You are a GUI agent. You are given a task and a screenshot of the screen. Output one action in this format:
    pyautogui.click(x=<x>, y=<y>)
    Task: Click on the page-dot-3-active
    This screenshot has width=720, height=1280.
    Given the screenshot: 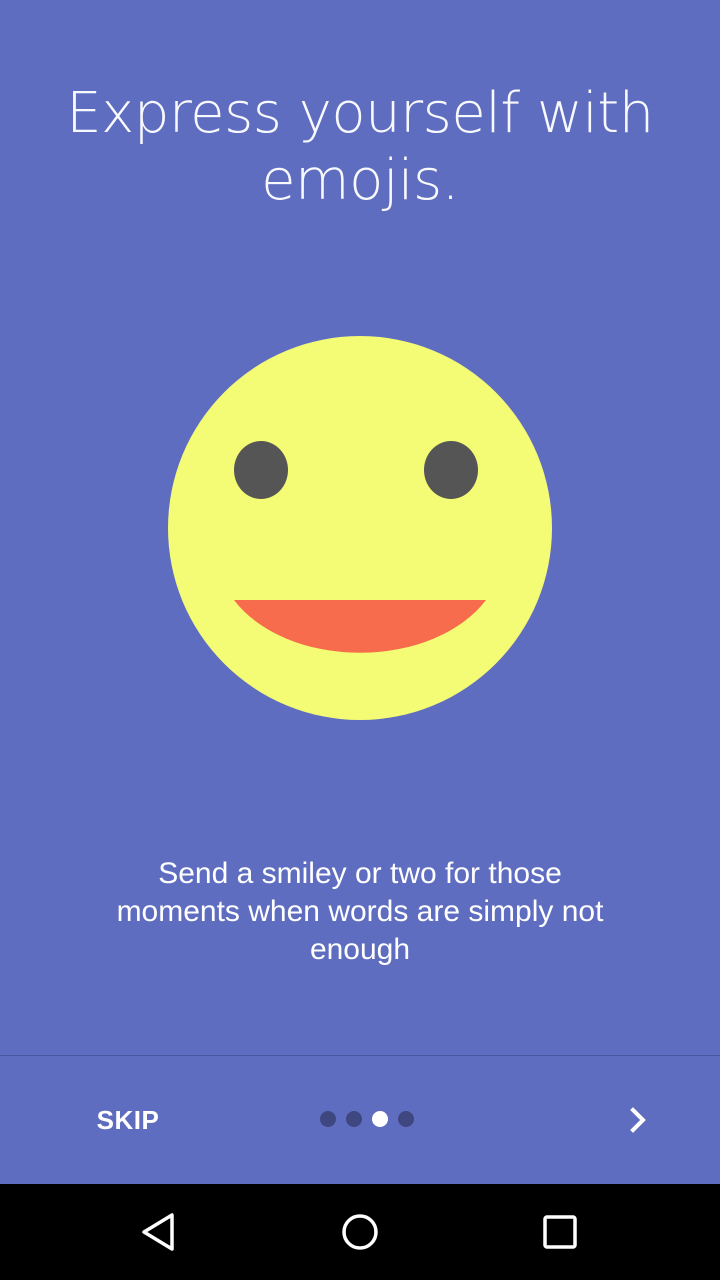 What is the action you would take?
    pyautogui.click(x=380, y=1119)
    